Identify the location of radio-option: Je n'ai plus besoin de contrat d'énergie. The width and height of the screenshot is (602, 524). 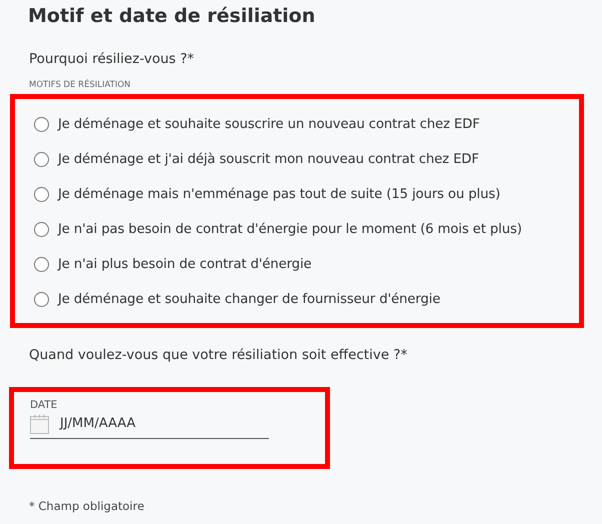
(166, 264).